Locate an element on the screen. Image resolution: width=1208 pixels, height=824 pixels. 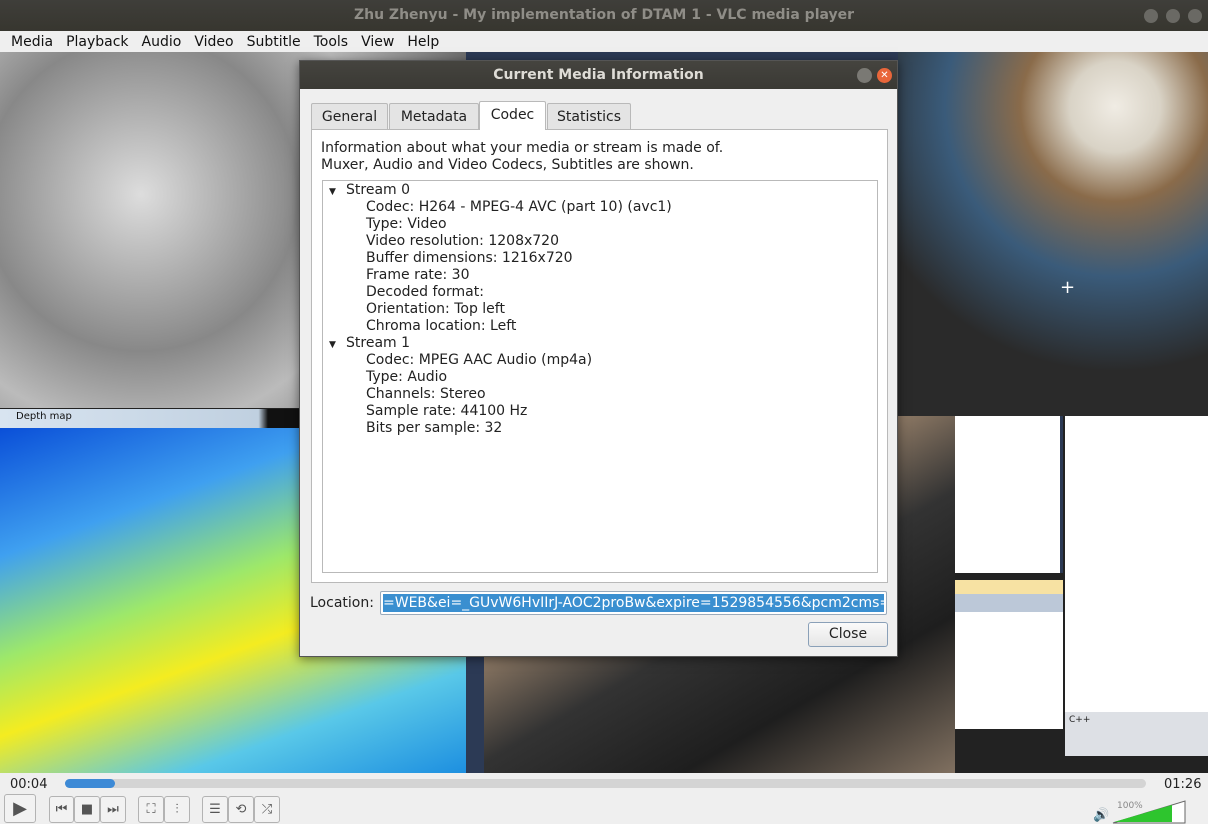
dialog-minimize-button is located at coordinates (864, 75).